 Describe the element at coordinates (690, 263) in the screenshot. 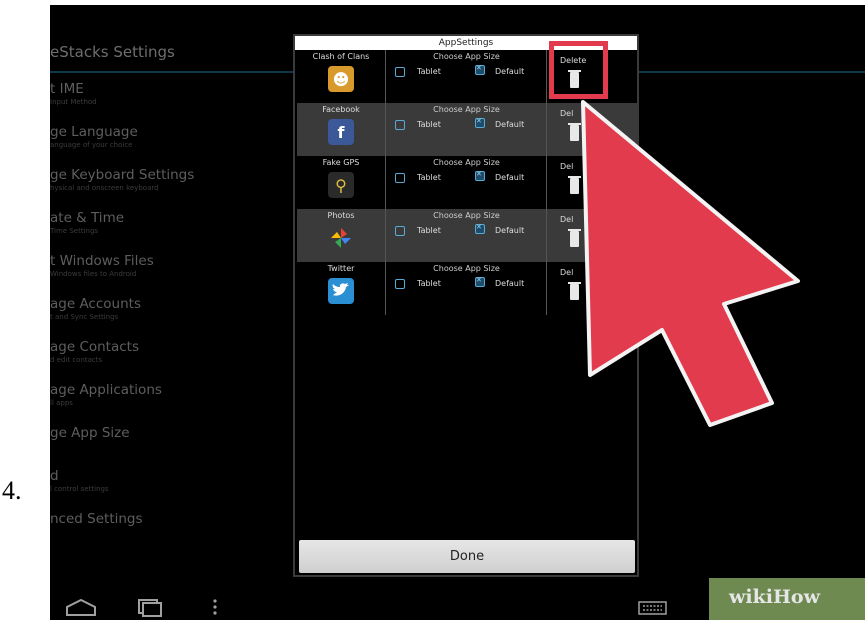

I see `pointer-arrow-icon` at that location.